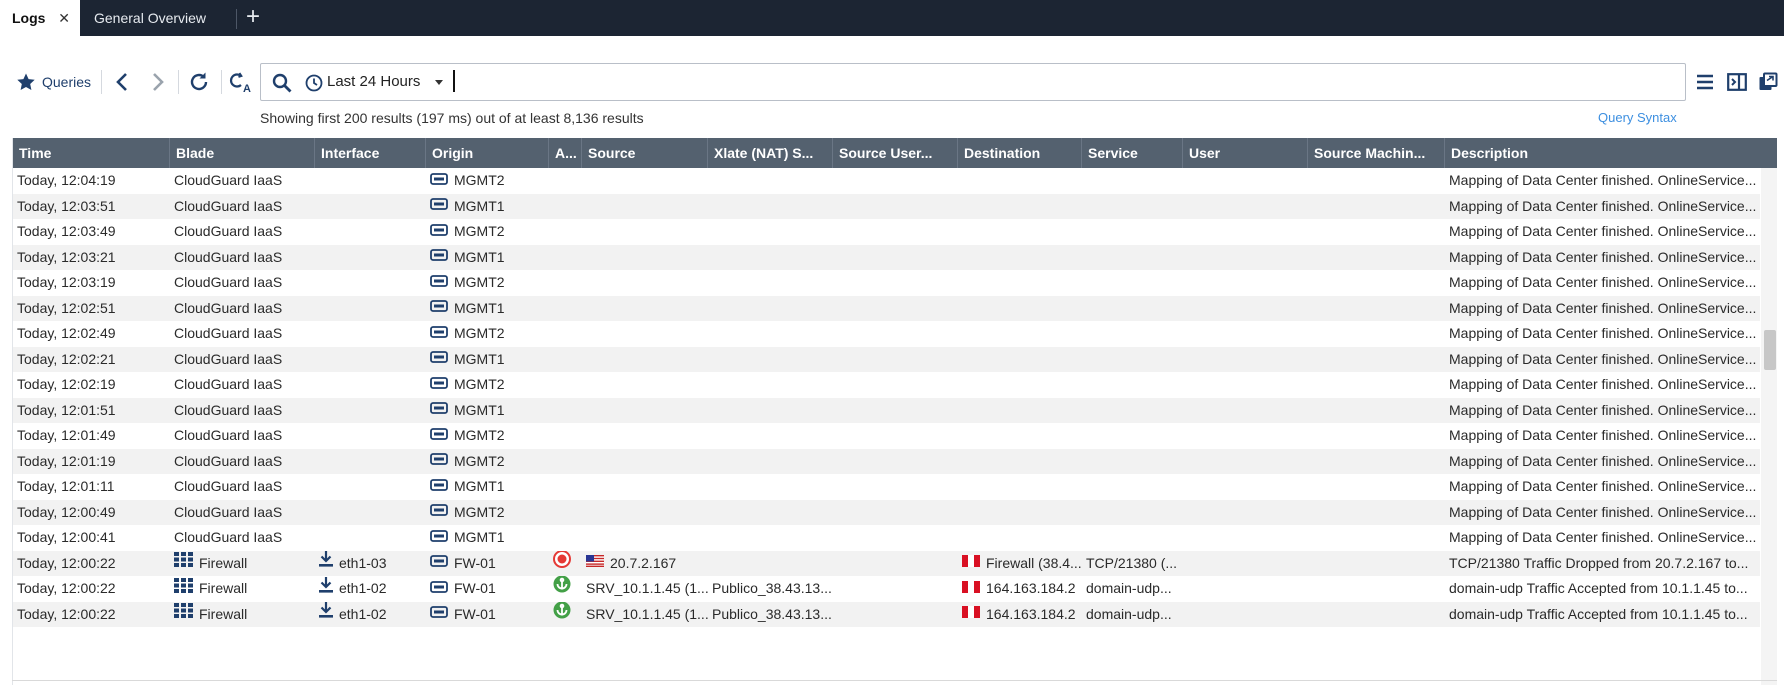  Describe the element at coordinates (562, 614) in the screenshot. I see `accept-icon` at that location.